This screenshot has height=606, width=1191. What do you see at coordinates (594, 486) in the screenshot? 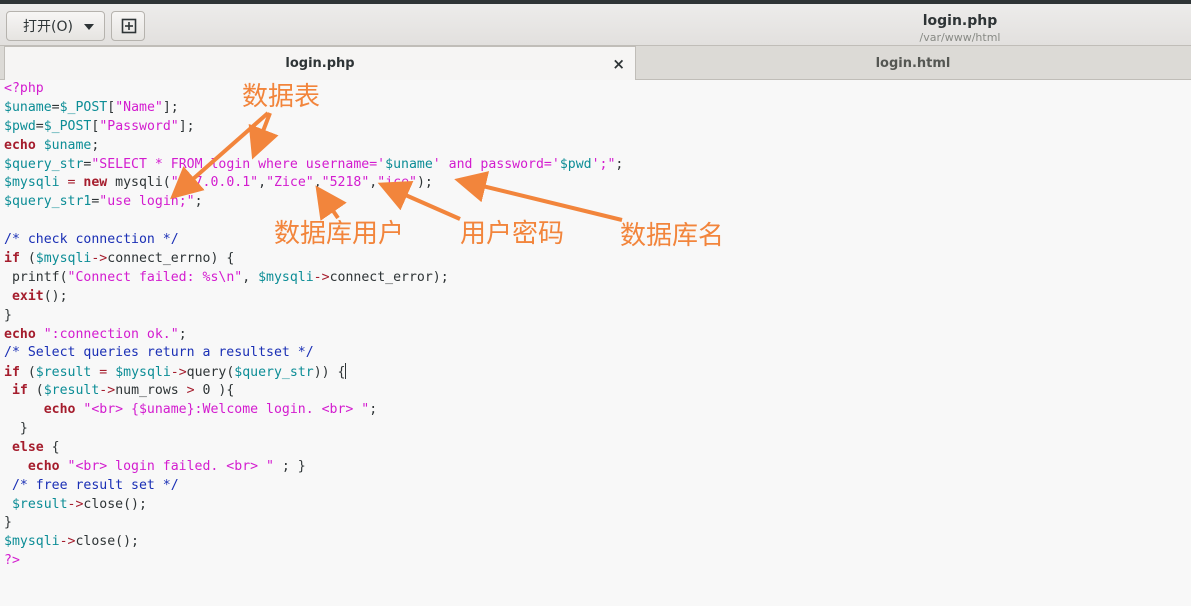
I see `code-line: /* free result set */` at bounding box center [594, 486].